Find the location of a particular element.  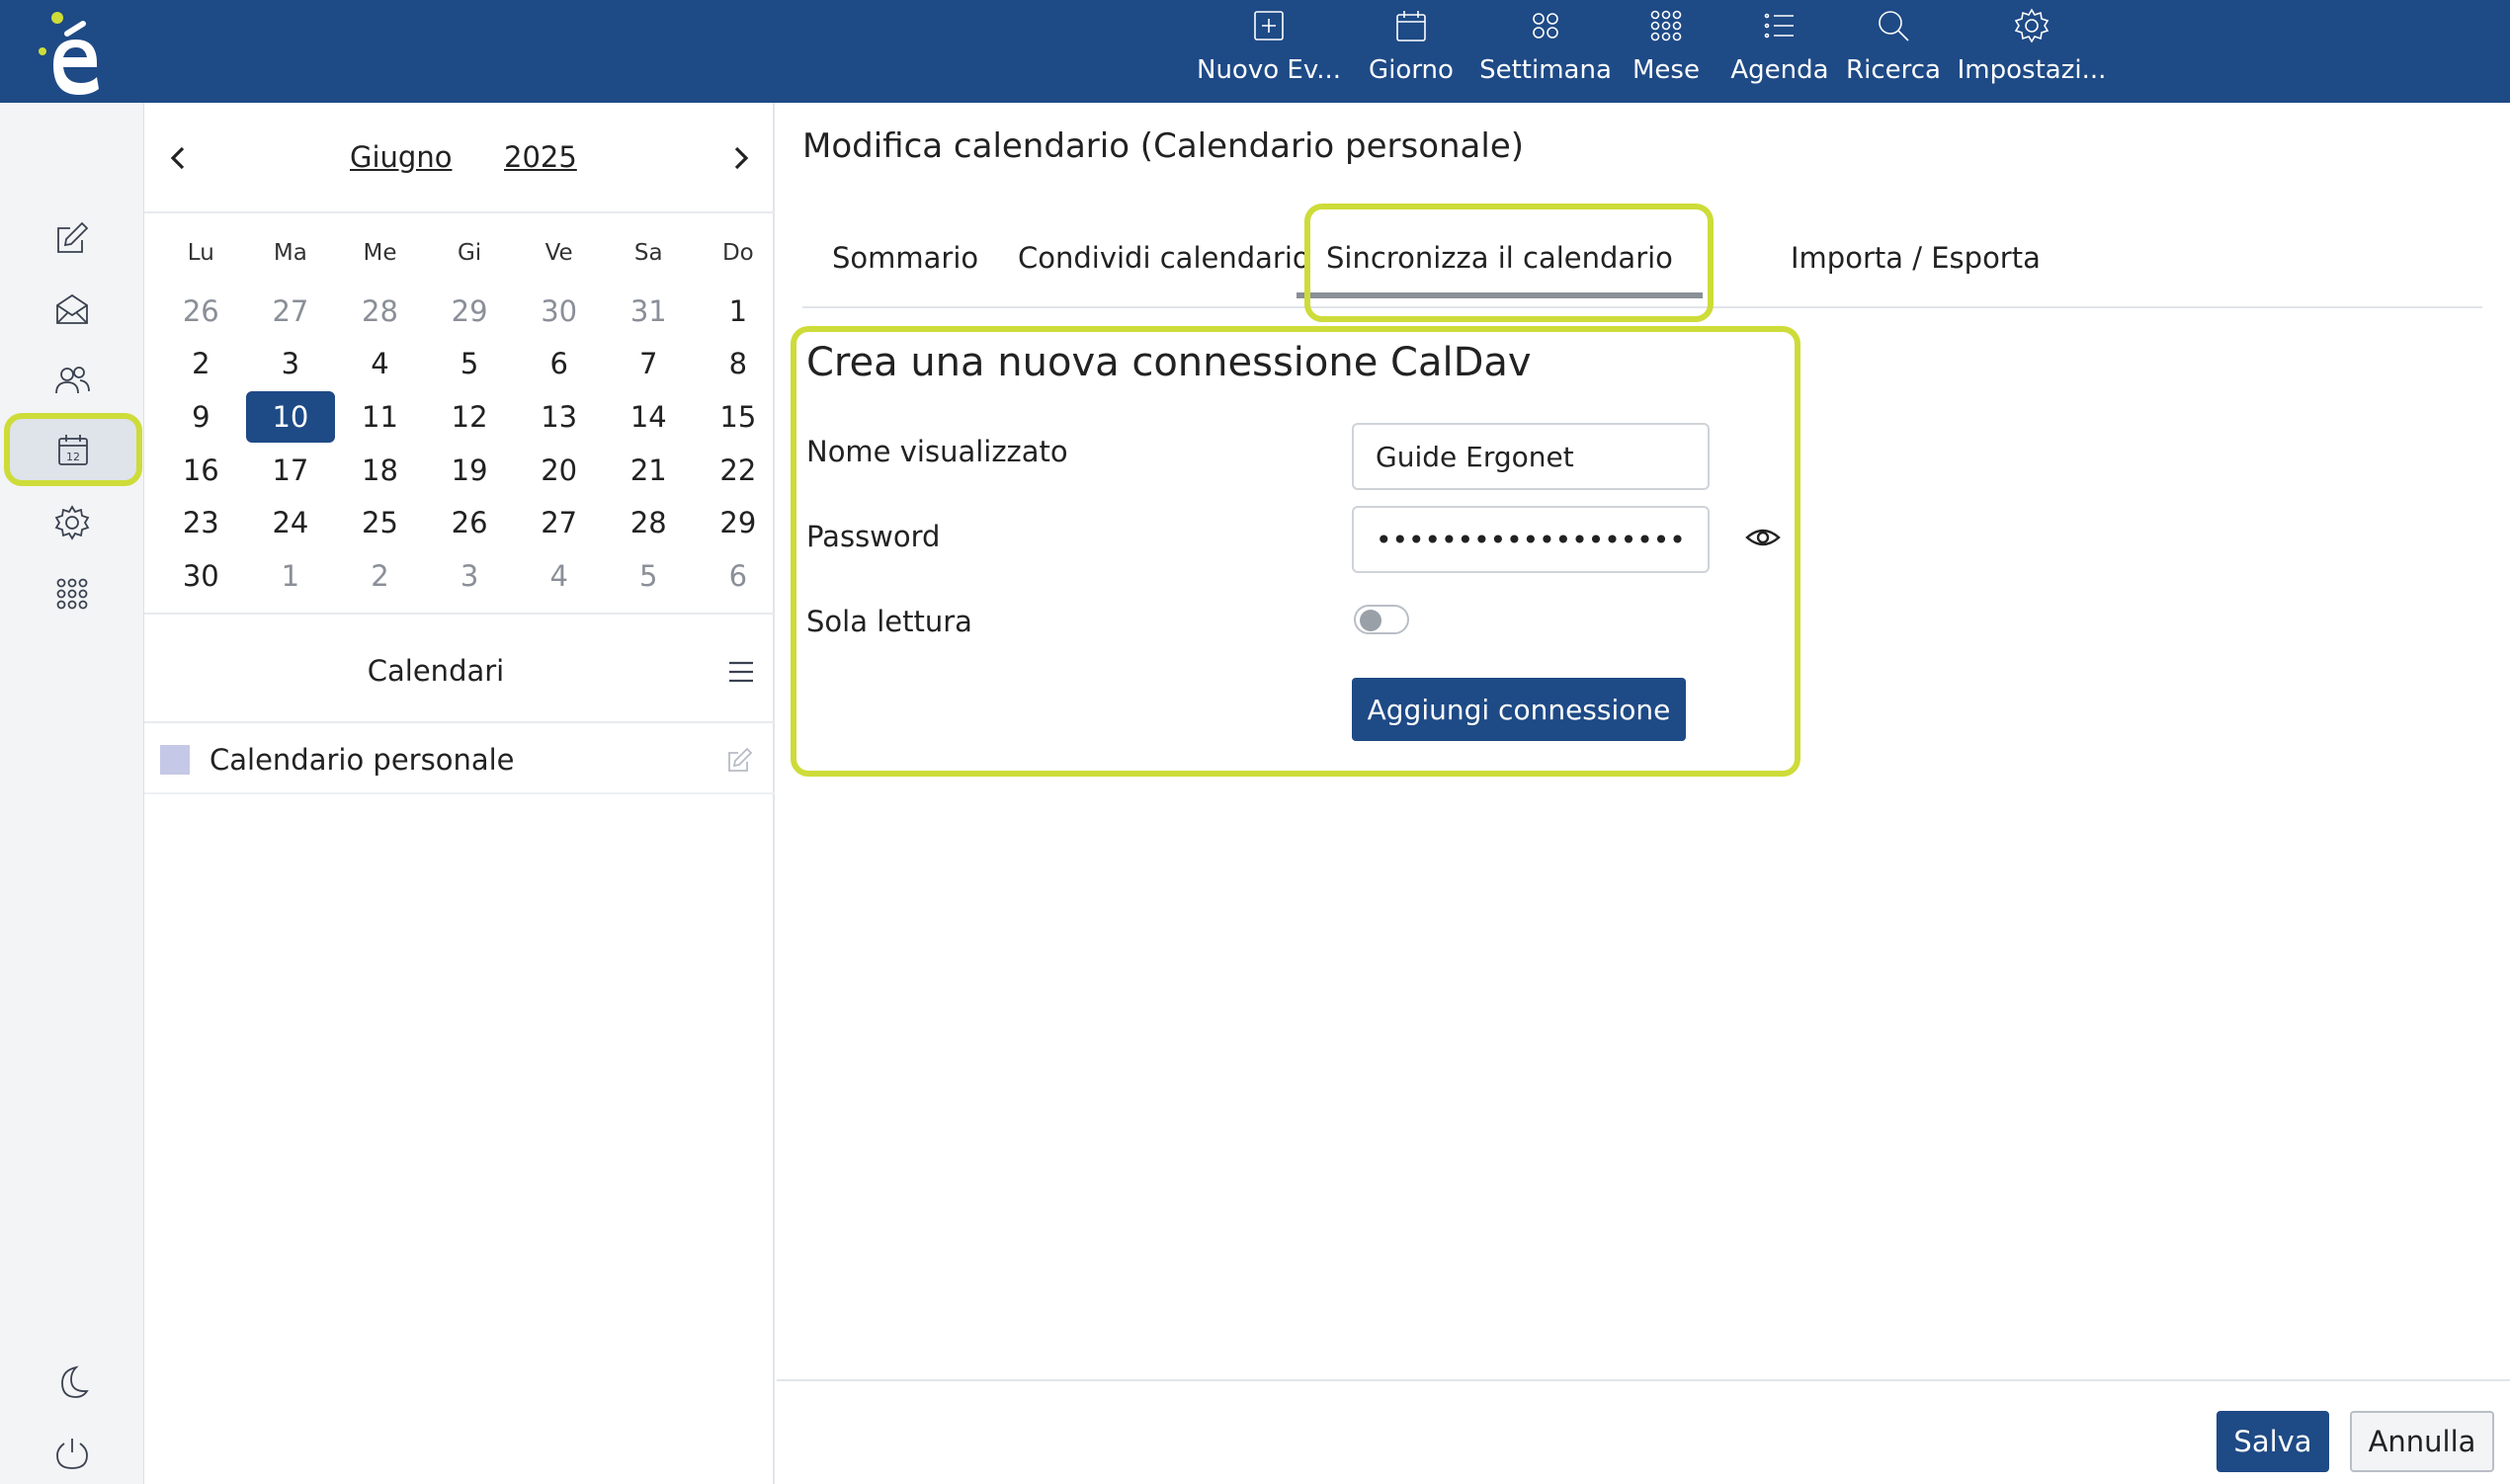

search-button: Ricerca is located at coordinates (1893, 51).